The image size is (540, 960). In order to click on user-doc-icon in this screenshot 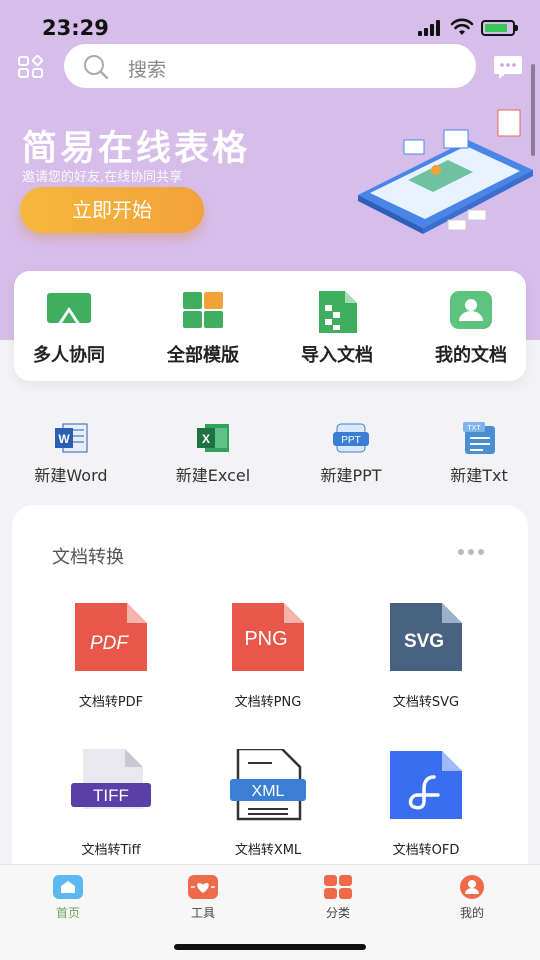, I will do `click(471, 310)`.